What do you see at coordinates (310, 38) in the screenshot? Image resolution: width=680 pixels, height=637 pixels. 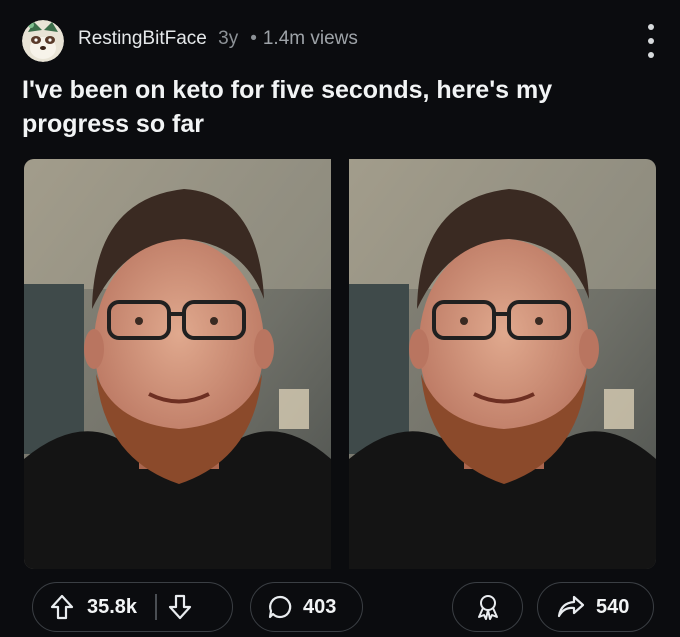 I see `view-count: 1.4m views` at bounding box center [310, 38].